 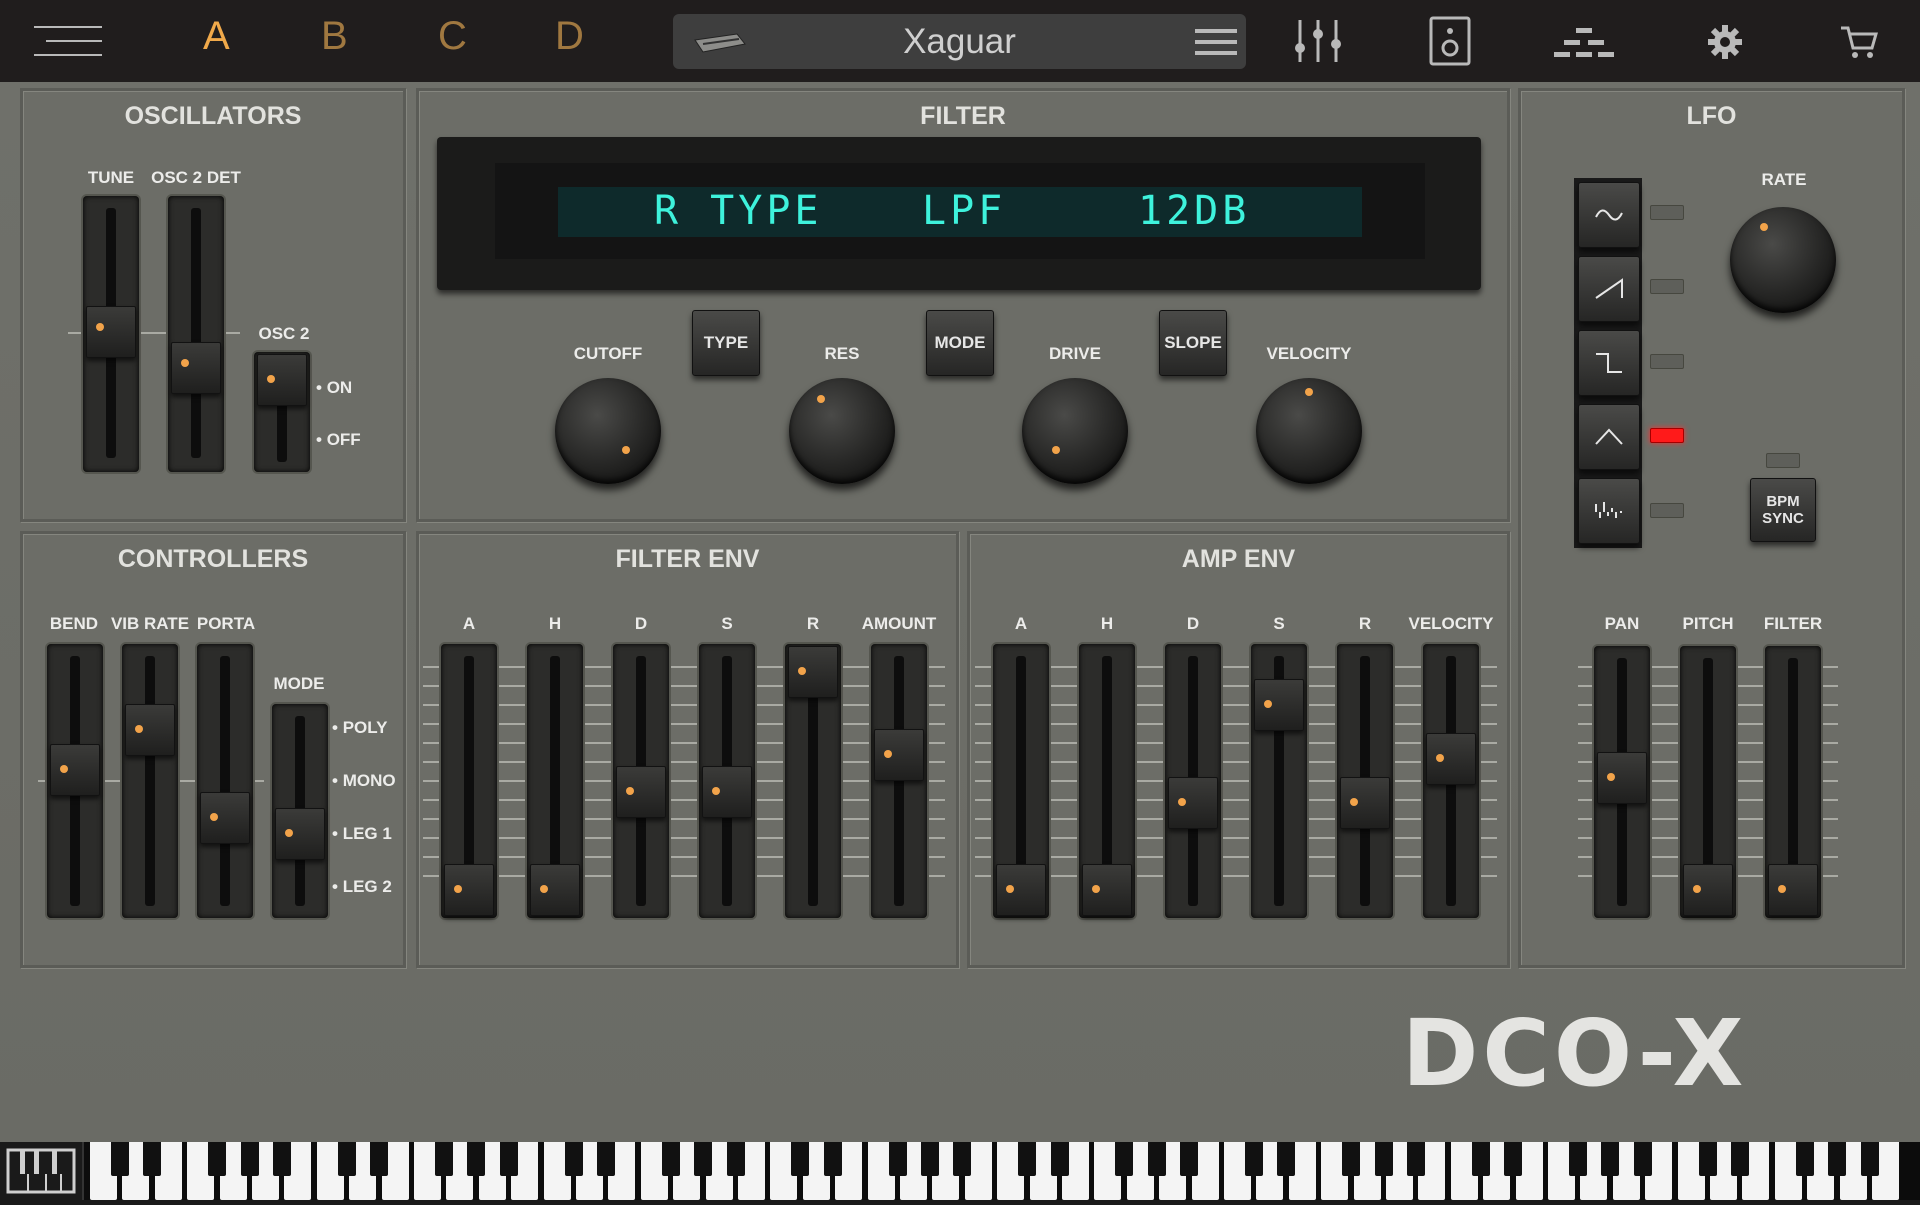 What do you see at coordinates (334, 36) in the screenshot?
I see `tab-b: B` at bounding box center [334, 36].